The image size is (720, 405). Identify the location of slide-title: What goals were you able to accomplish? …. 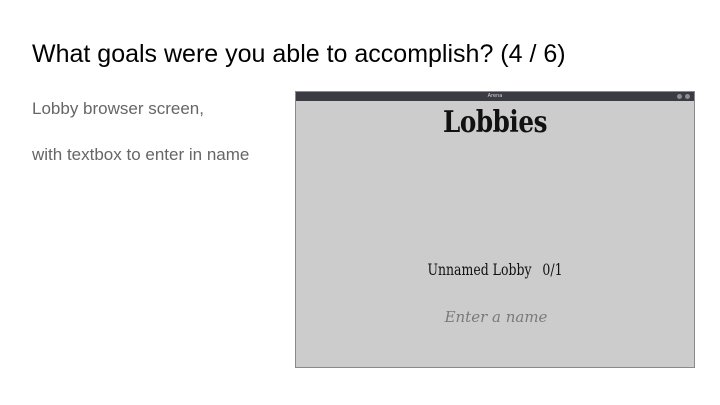
(299, 54).